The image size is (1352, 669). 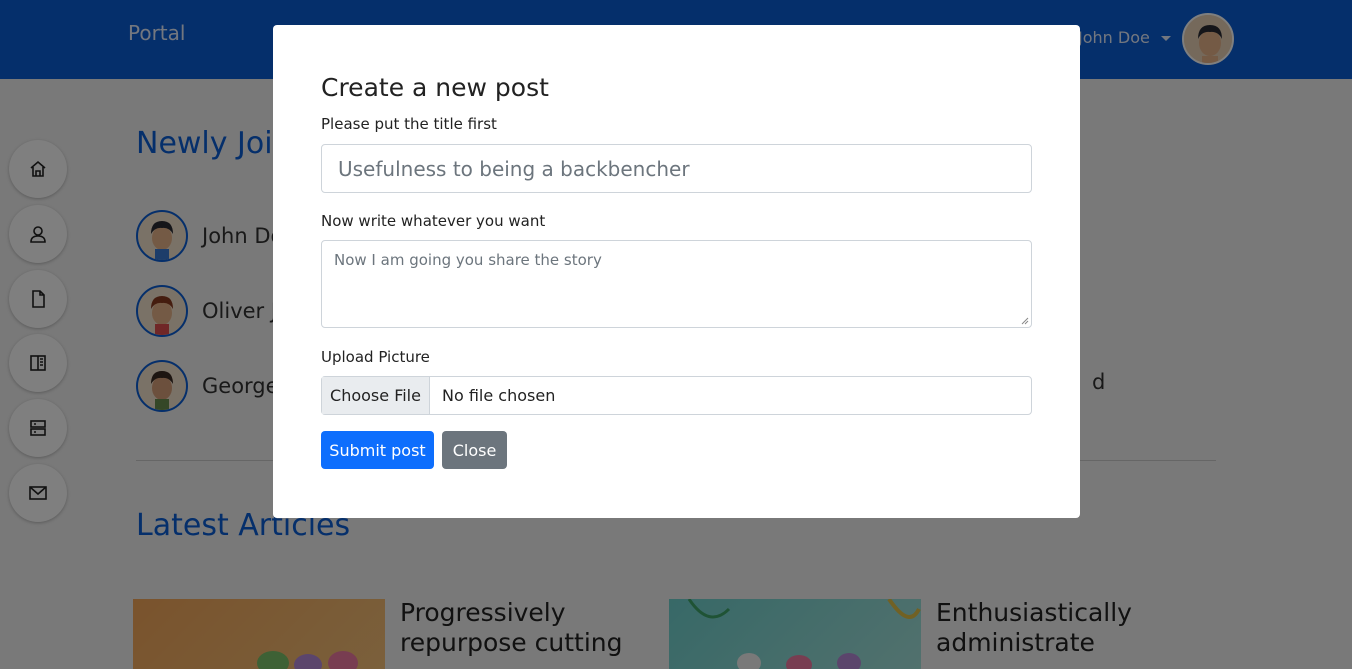 What do you see at coordinates (676, 395) in the screenshot?
I see `file-upload-input: Choose File No file chosen` at bounding box center [676, 395].